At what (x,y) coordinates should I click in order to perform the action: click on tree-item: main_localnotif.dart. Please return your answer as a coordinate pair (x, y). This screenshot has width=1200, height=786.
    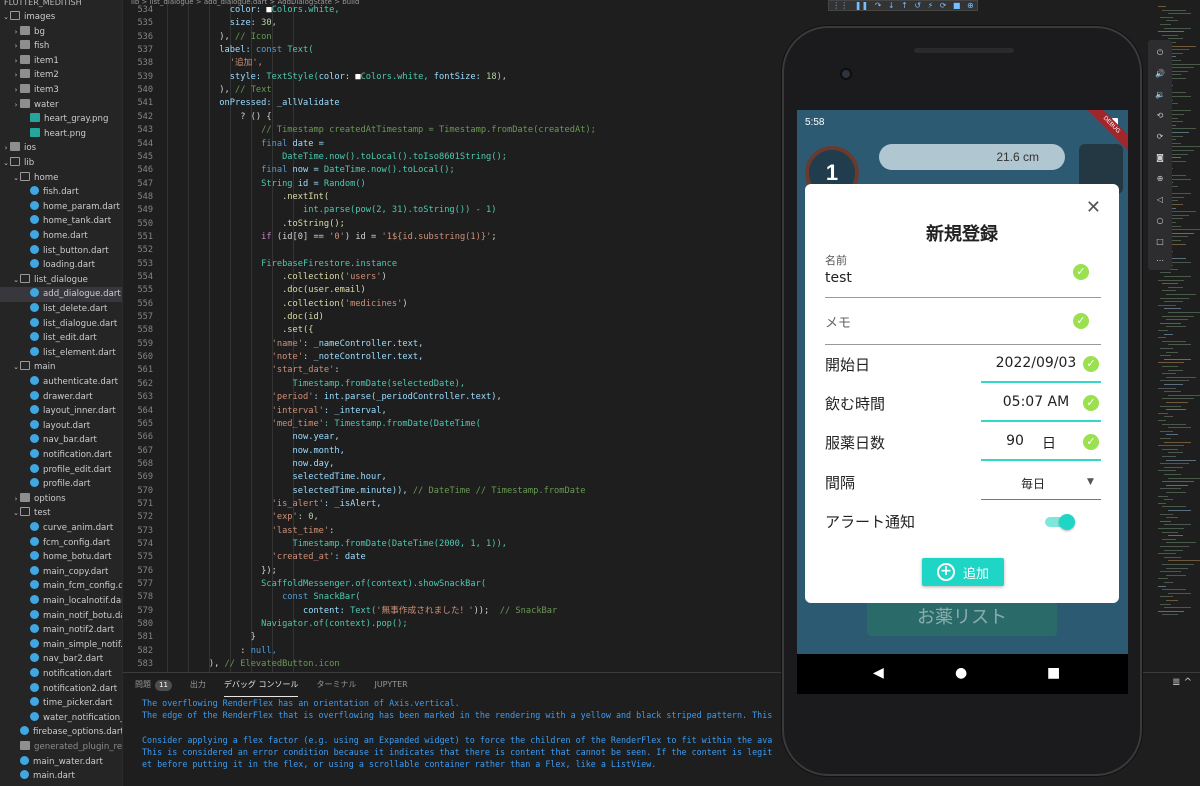
    Looking at the image, I should click on (61, 601).